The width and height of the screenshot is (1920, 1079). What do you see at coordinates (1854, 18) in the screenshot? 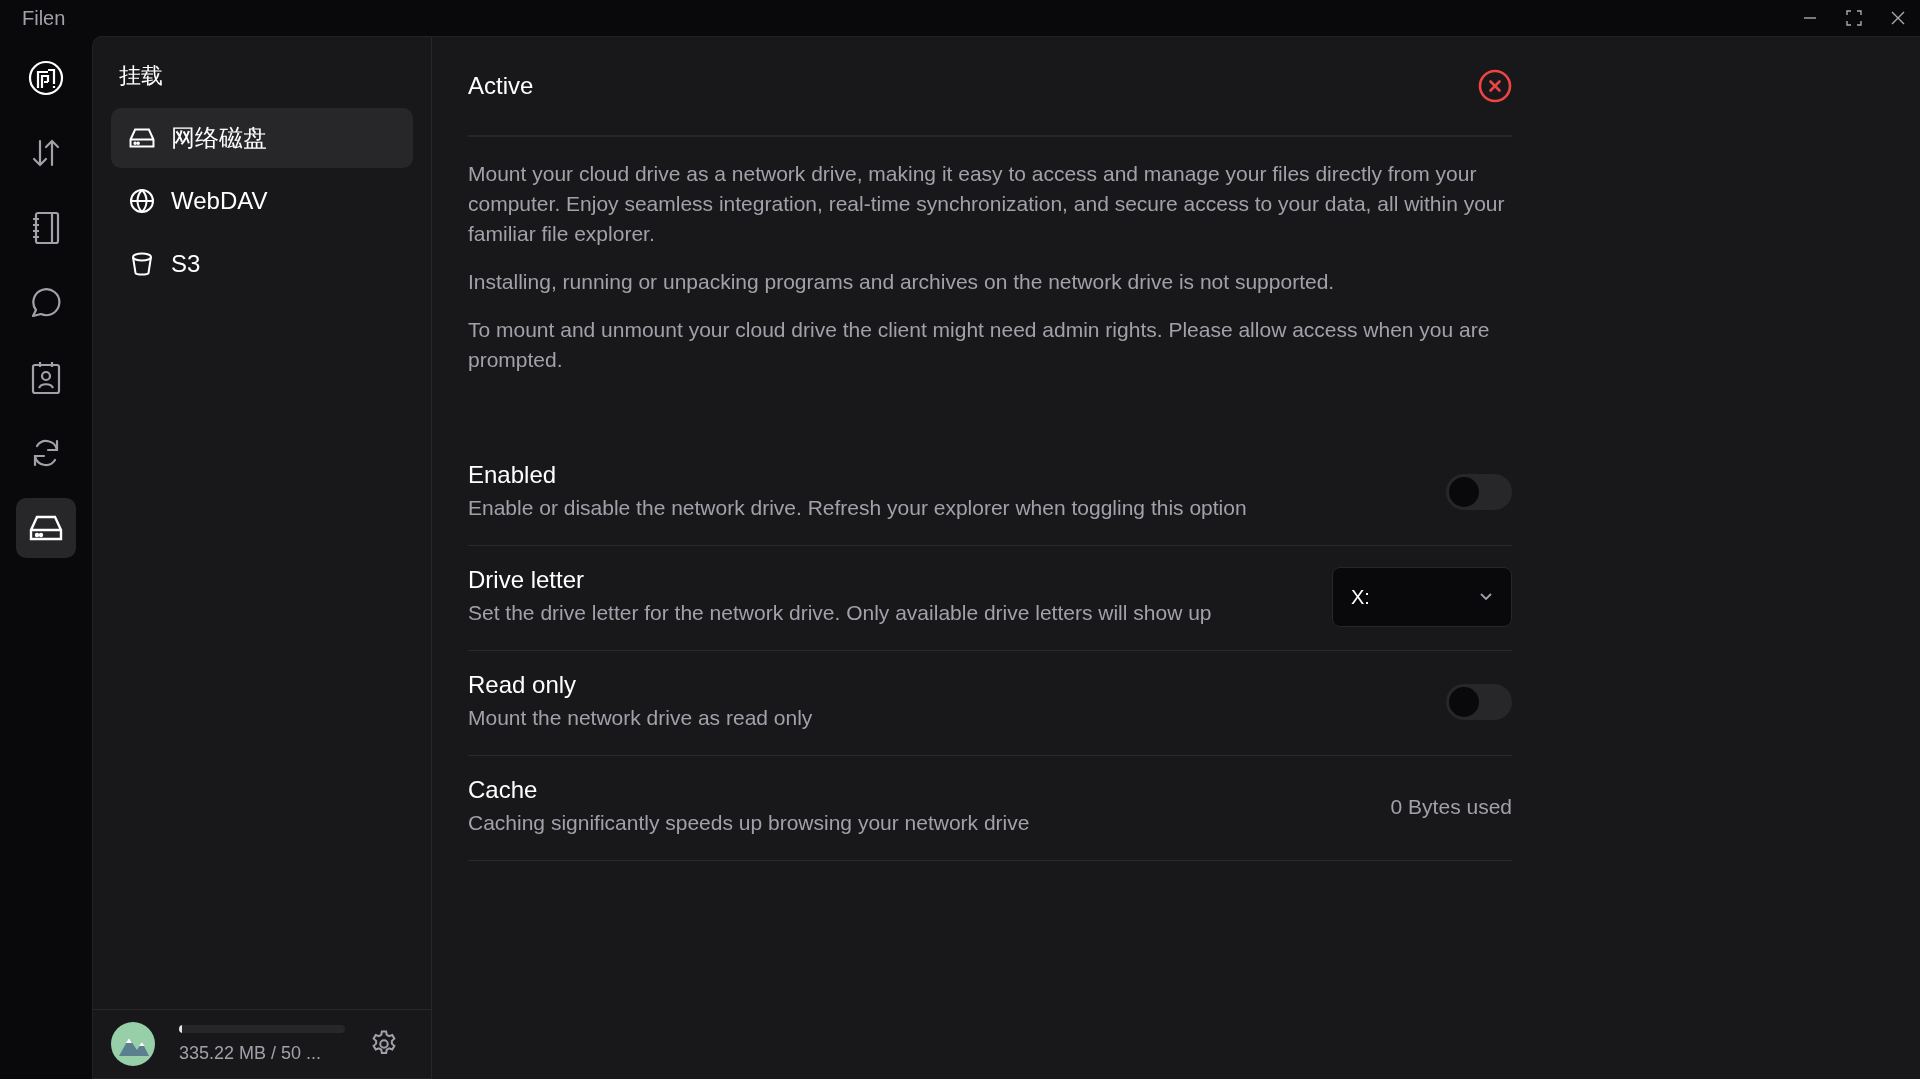
I see `maximize-icon` at bounding box center [1854, 18].